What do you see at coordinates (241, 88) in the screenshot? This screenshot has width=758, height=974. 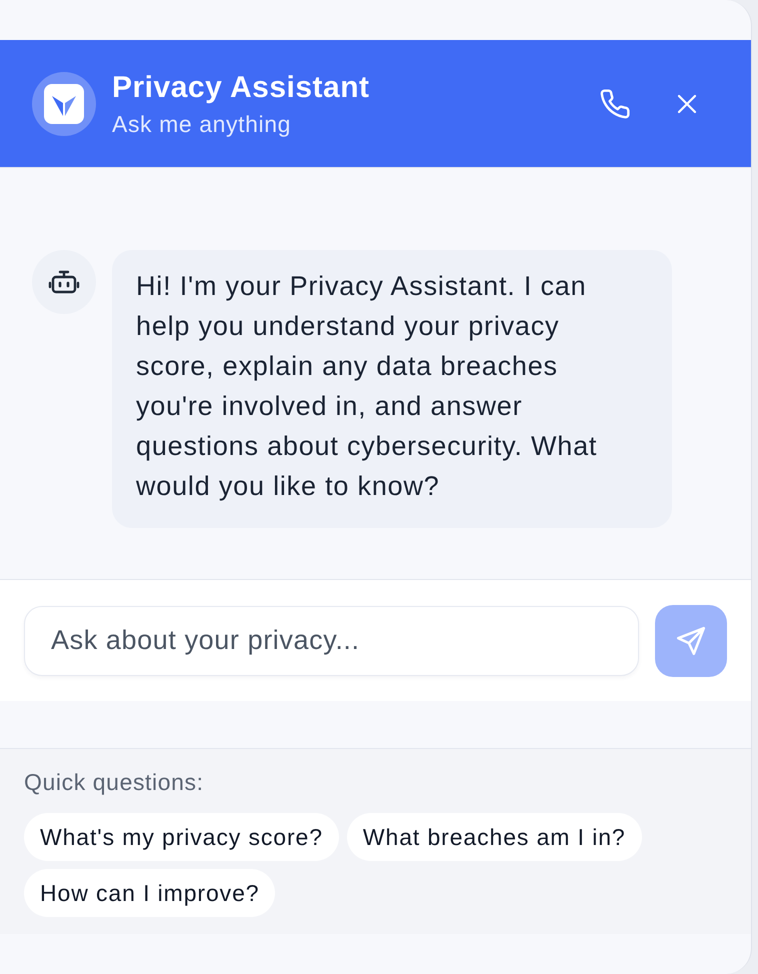 I see `assistant-title: Privacy Assistant` at bounding box center [241, 88].